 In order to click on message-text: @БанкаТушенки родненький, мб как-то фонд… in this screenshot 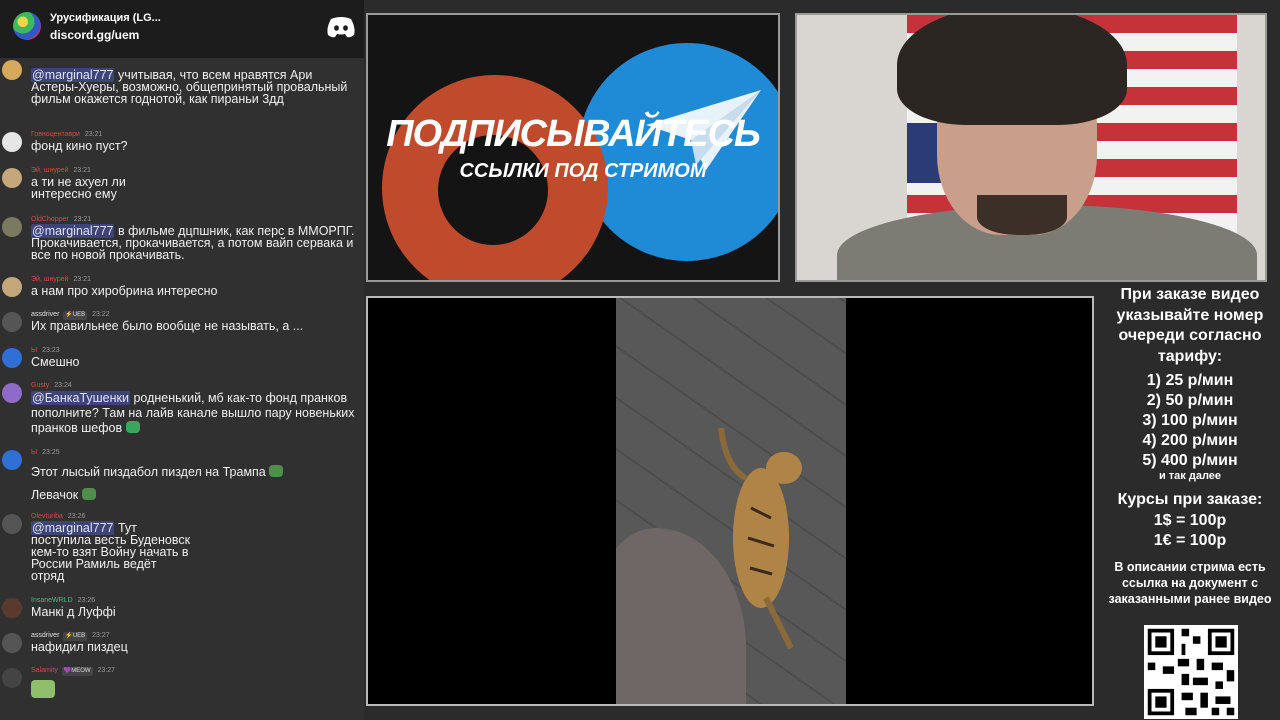, I will do `click(196, 413)`.